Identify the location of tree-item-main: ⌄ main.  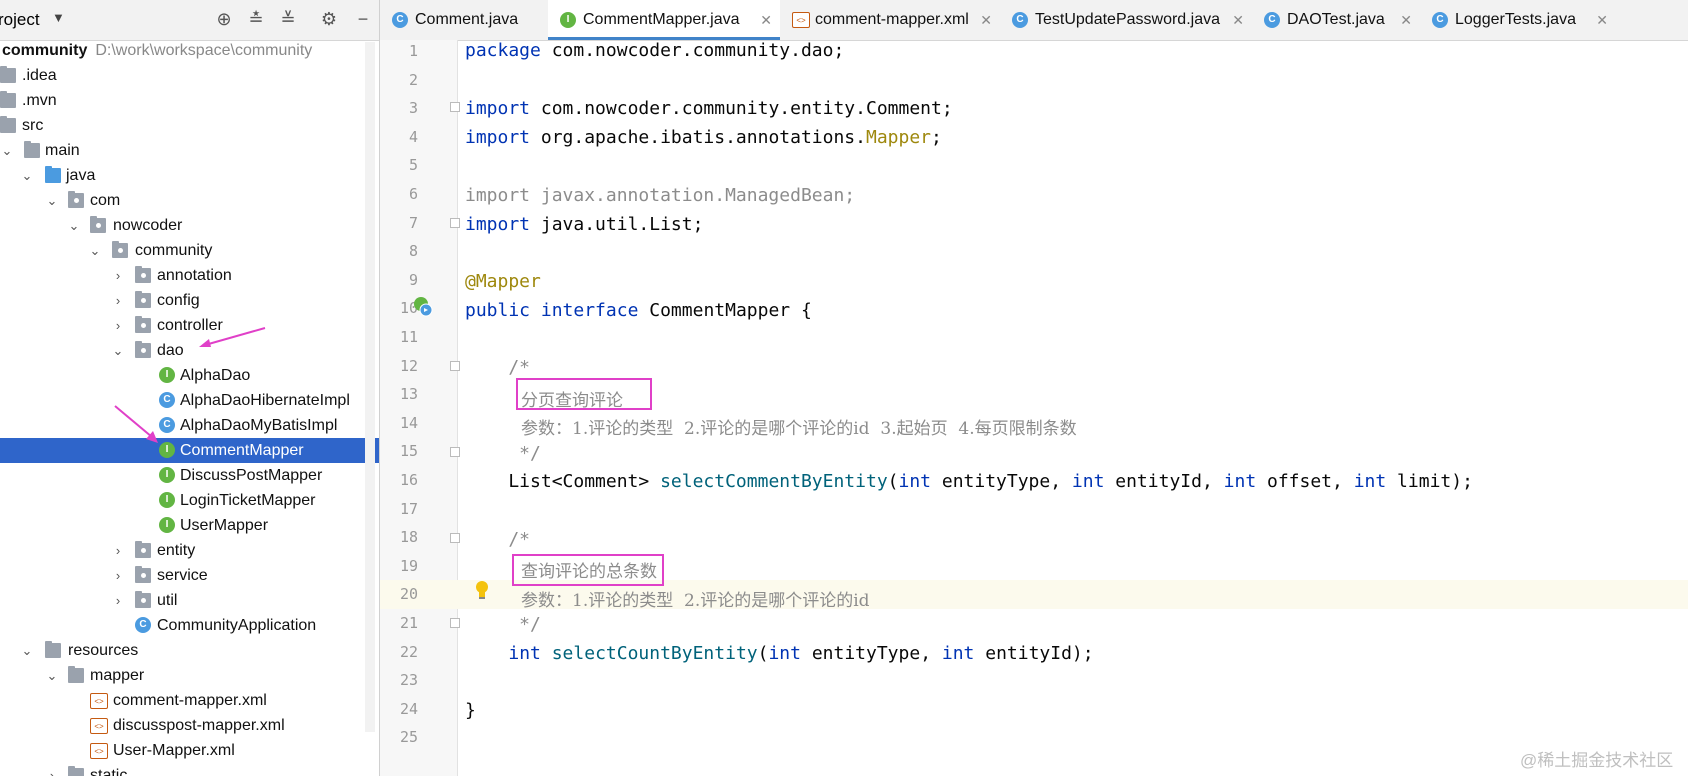
(189, 150).